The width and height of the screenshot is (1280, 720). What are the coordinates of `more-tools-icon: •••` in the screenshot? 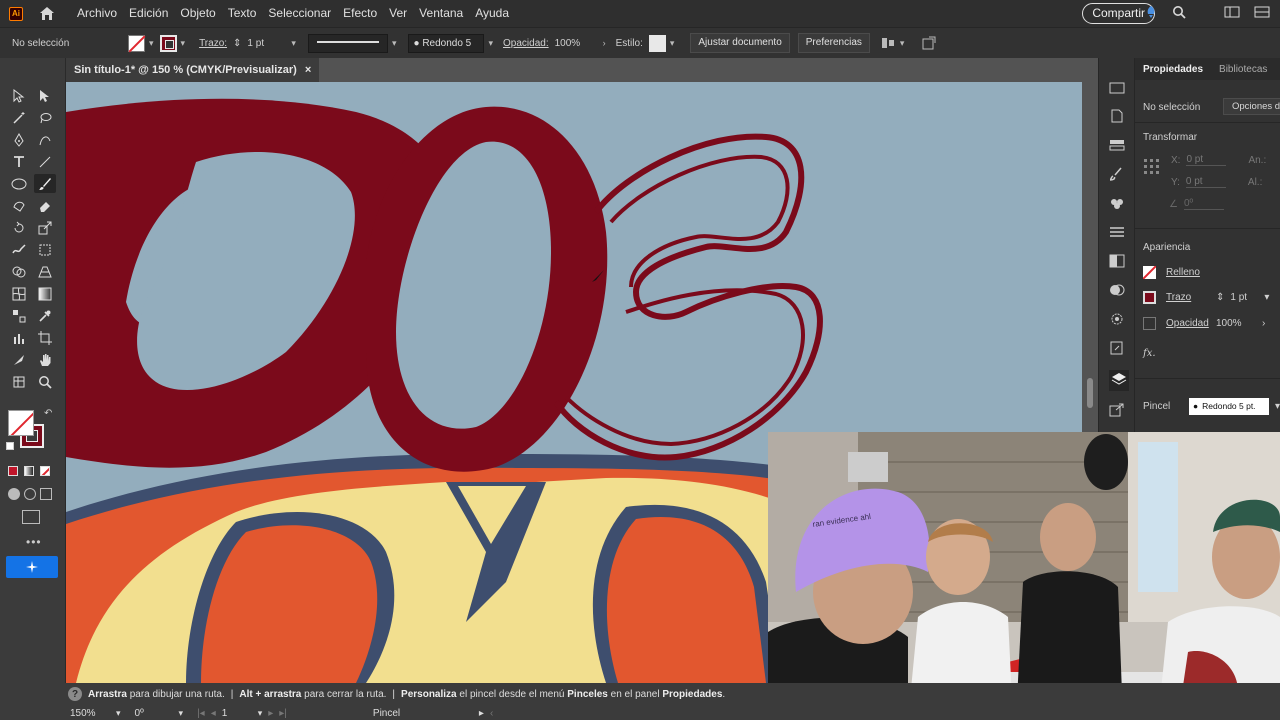 It's located at (34, 542).